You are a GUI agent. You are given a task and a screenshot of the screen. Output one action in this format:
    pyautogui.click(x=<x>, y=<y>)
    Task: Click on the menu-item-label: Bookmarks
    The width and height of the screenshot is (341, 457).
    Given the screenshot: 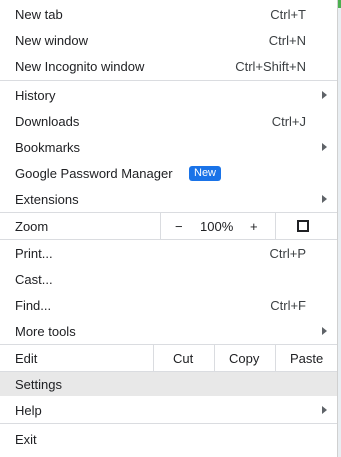 What is the action you would take?
    pyautogui.click(x=48, y=147)
    